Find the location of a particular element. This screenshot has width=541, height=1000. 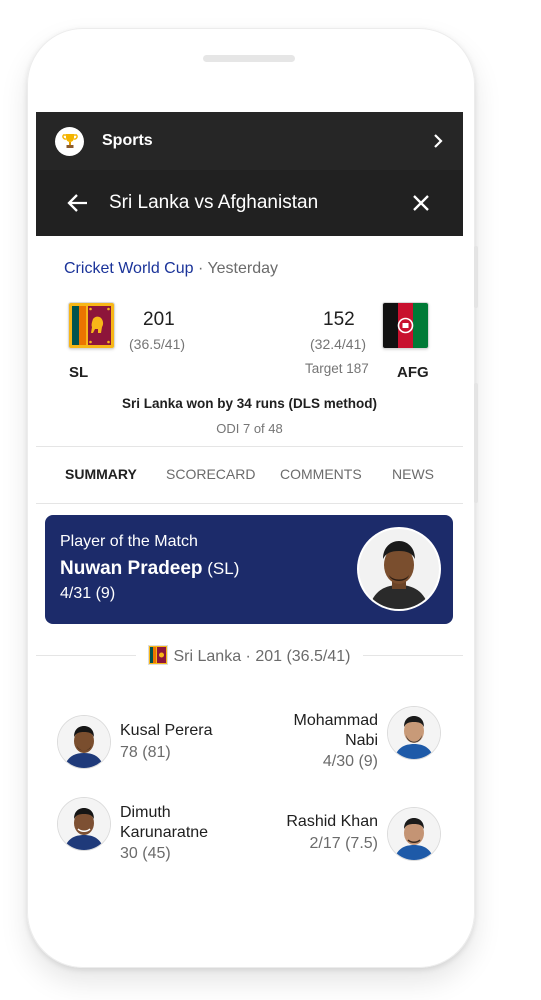

match-header: Sri Lanka vs Afghanistan is located at coordinates (249, 203).